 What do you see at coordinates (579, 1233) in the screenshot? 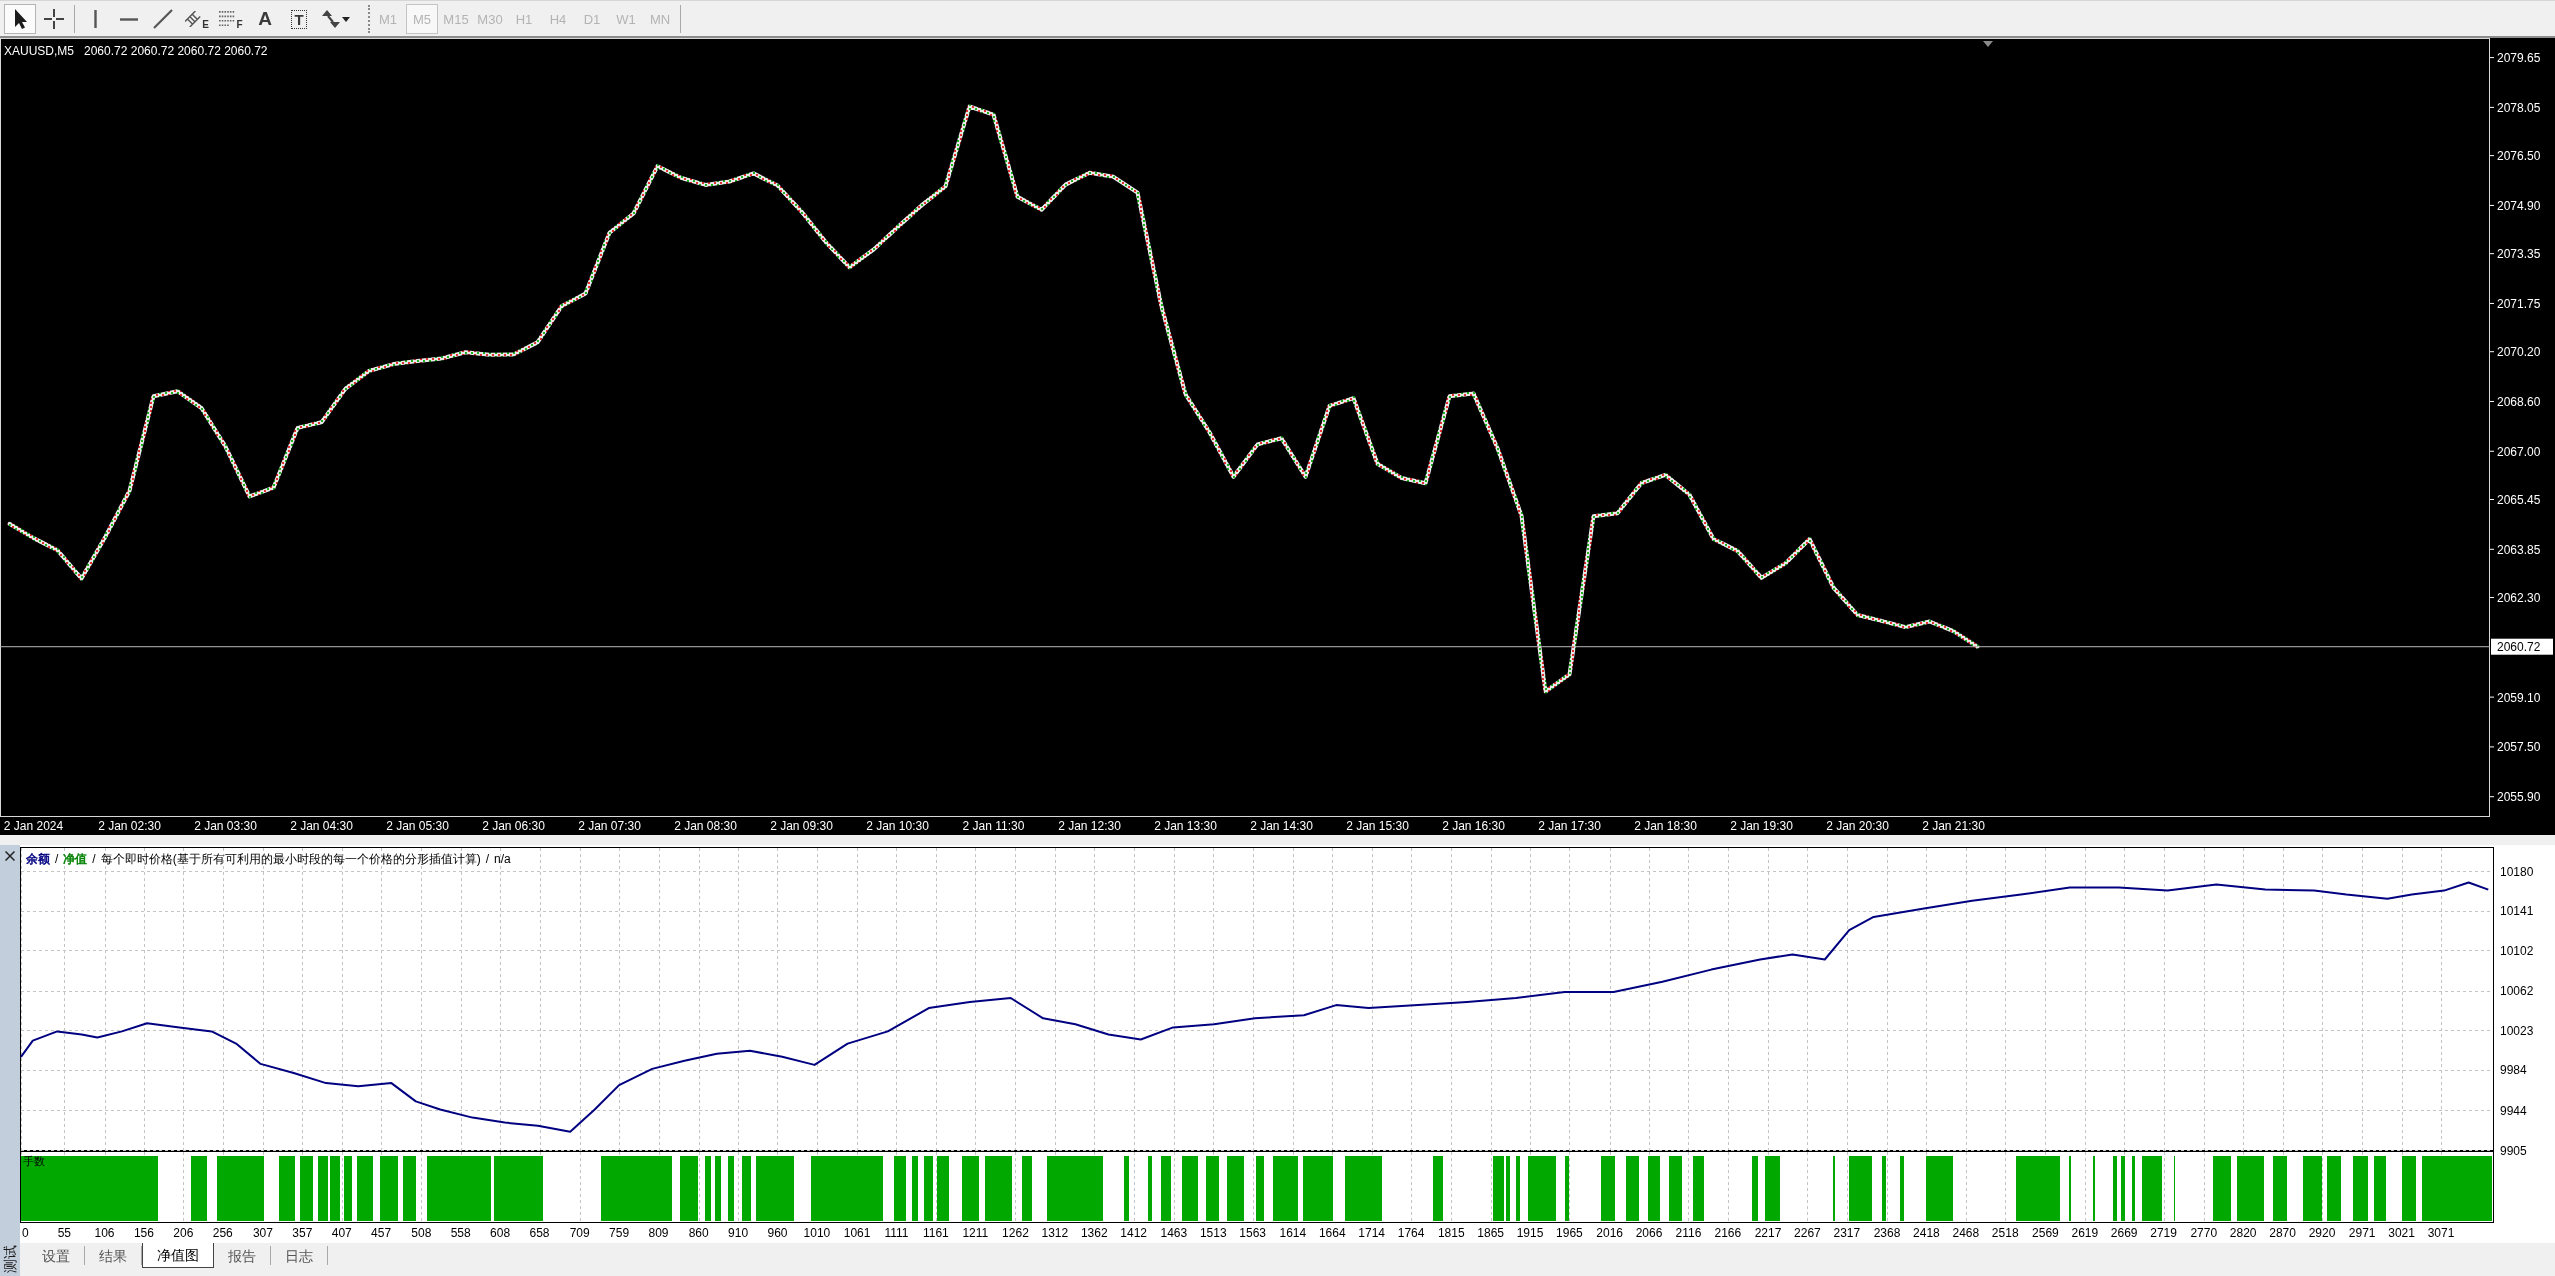
I see `trade-axis-label: 709` at bounding box center [579, 1233].